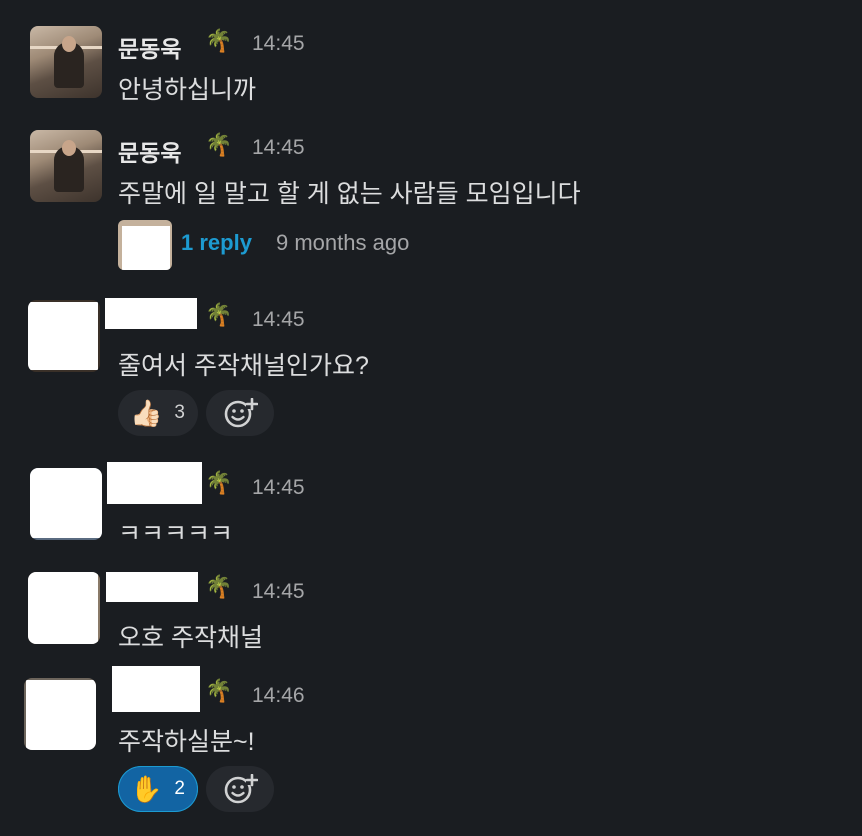 This screenshot has height=836, width=862. Describe the element at coordinates (431, 55) in the screenshot. I see `message: 문동욱 🌴 14:45 안녕하십니까` at that location.